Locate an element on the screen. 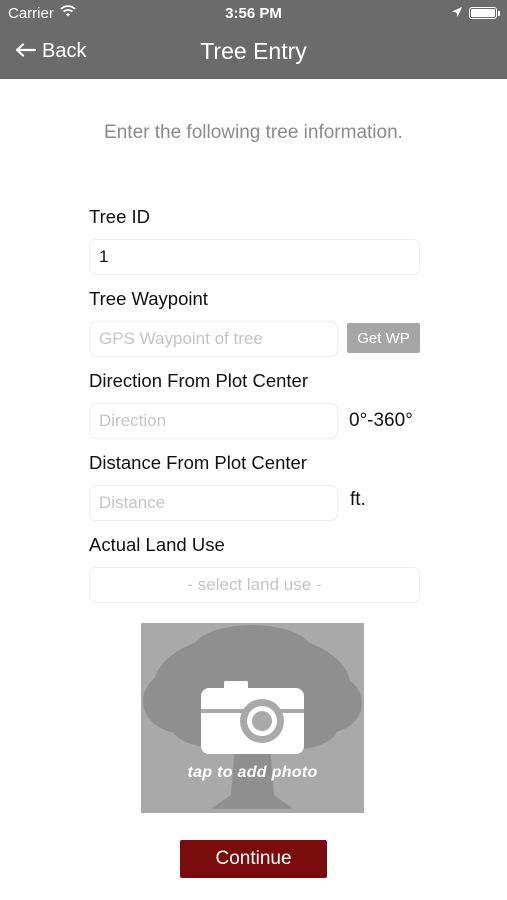  direction-unit: 0°-360° is located at coordinates (381, 420).